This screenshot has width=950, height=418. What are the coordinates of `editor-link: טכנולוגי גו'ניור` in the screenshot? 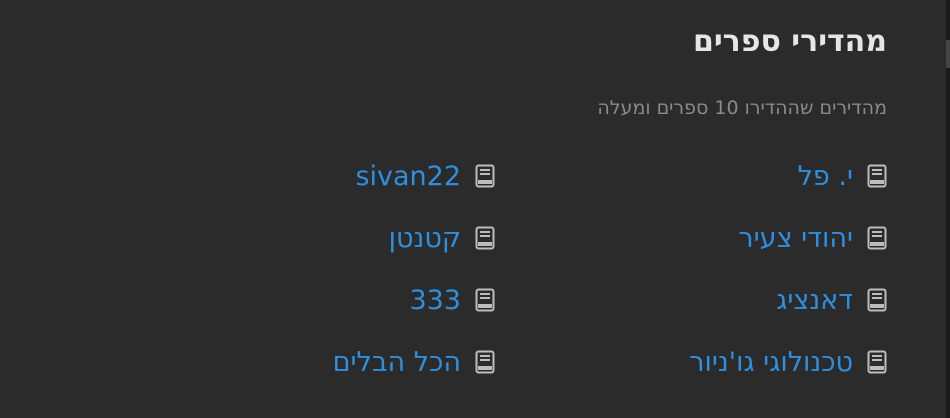 It's located at (707, 362).